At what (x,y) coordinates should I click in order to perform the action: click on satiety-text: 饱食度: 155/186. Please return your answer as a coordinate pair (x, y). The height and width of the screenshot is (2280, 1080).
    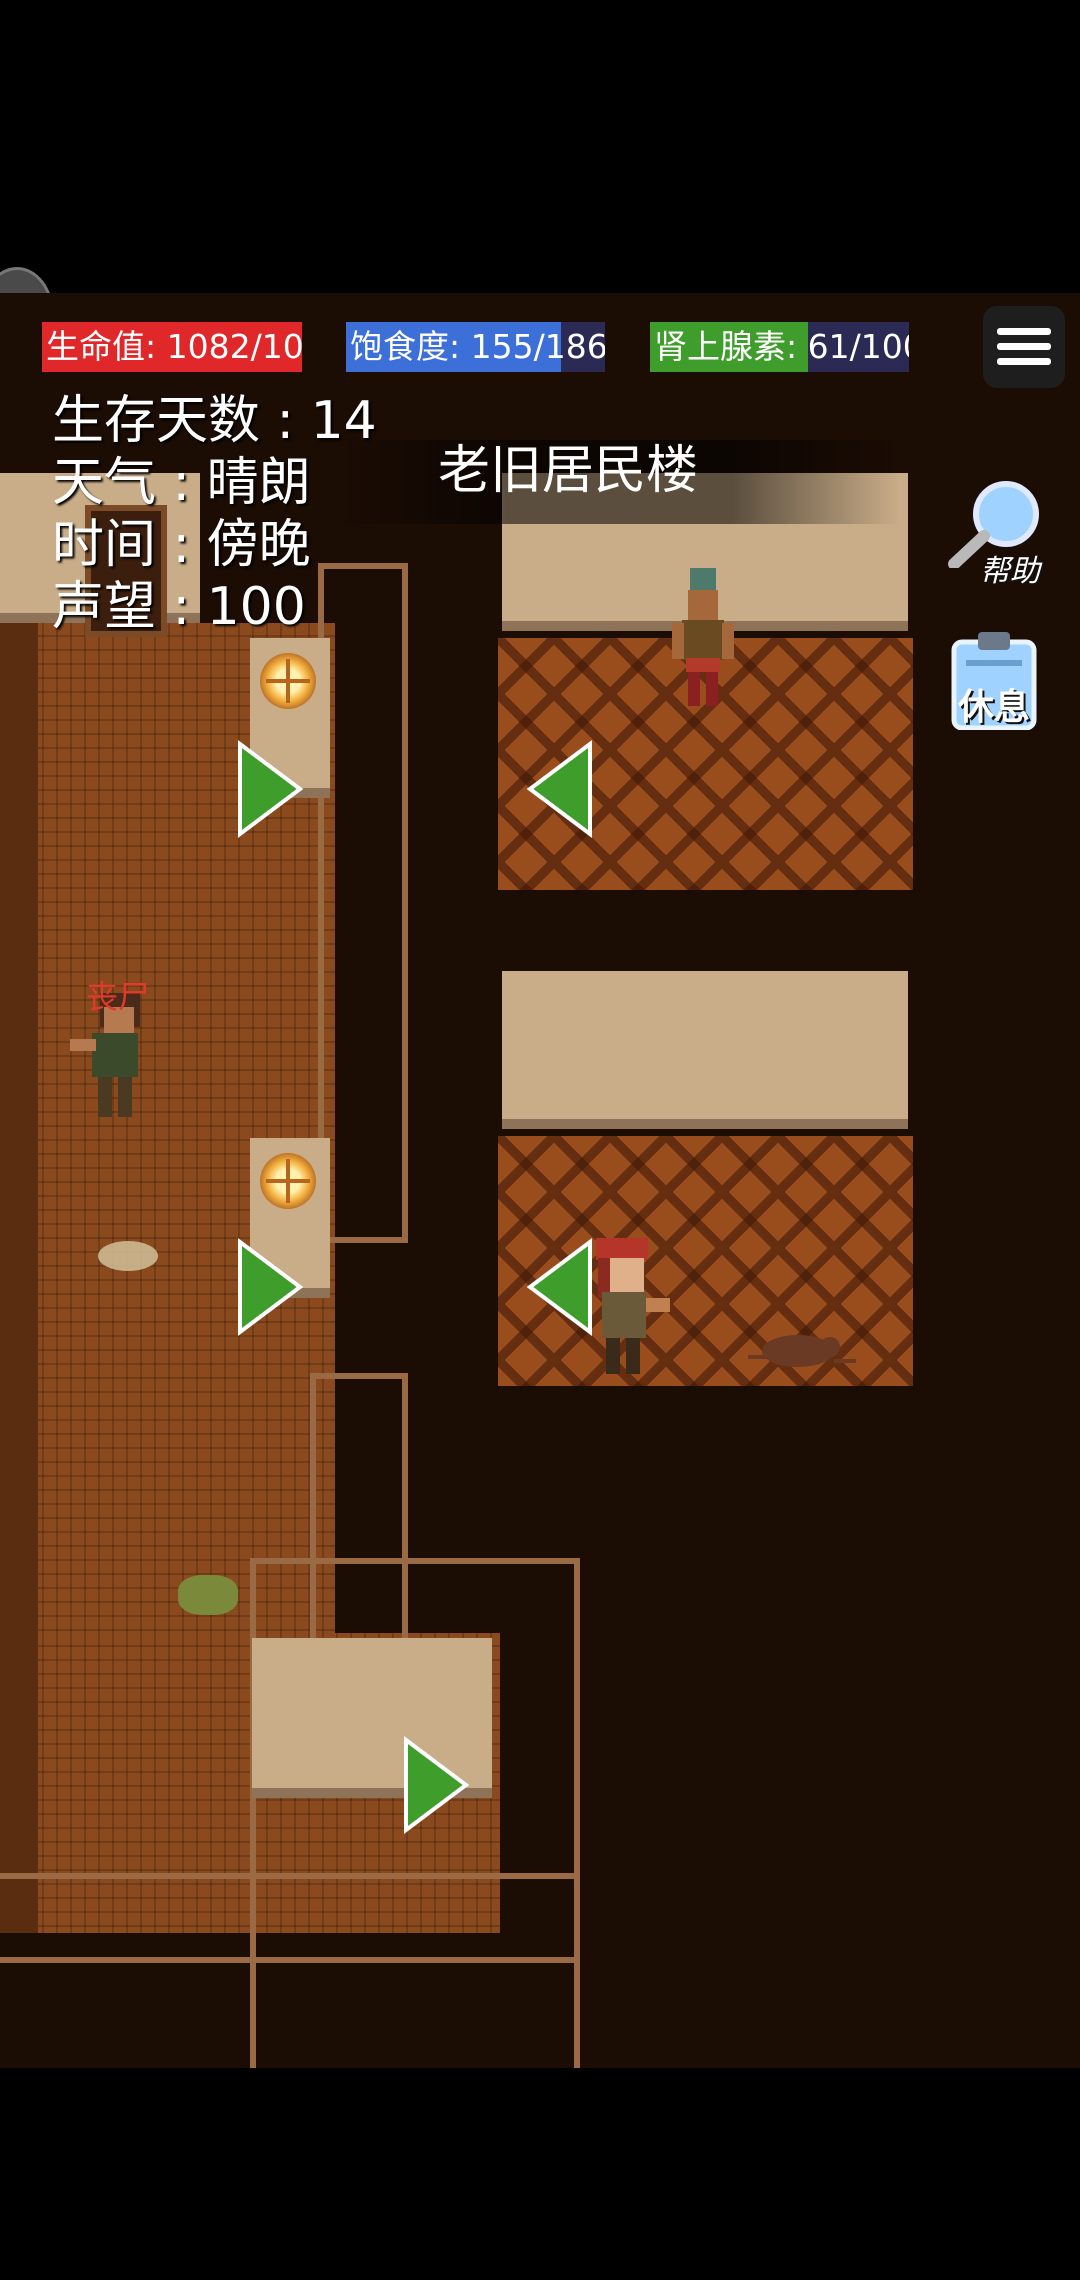
    Looking at the image, I should click on (477, 346).